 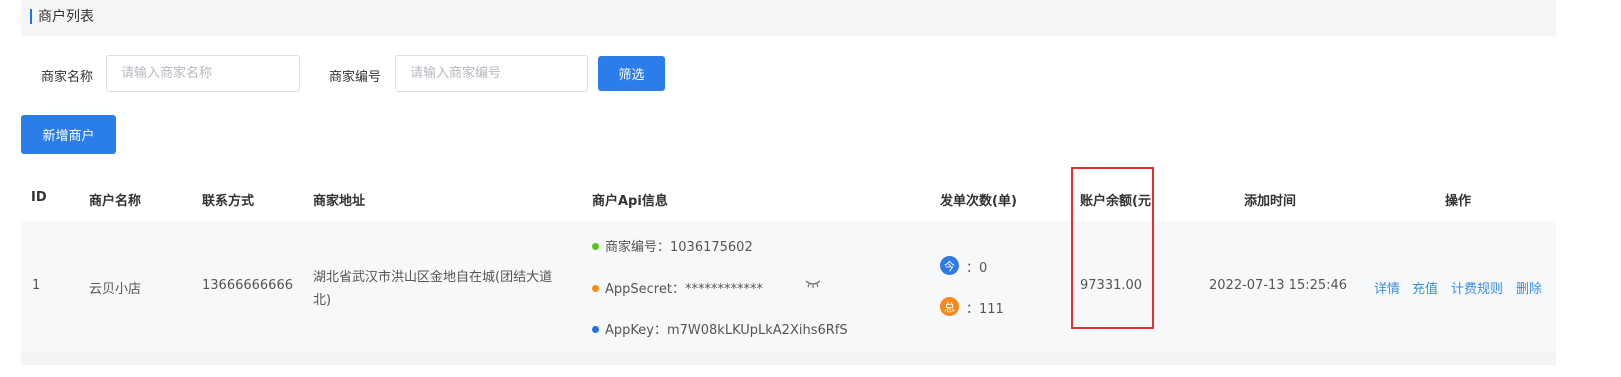 I want to click on api-key: AppKey：m7W08kLKUpLkA2Xihs6RfS, so click(x=720, y=328).